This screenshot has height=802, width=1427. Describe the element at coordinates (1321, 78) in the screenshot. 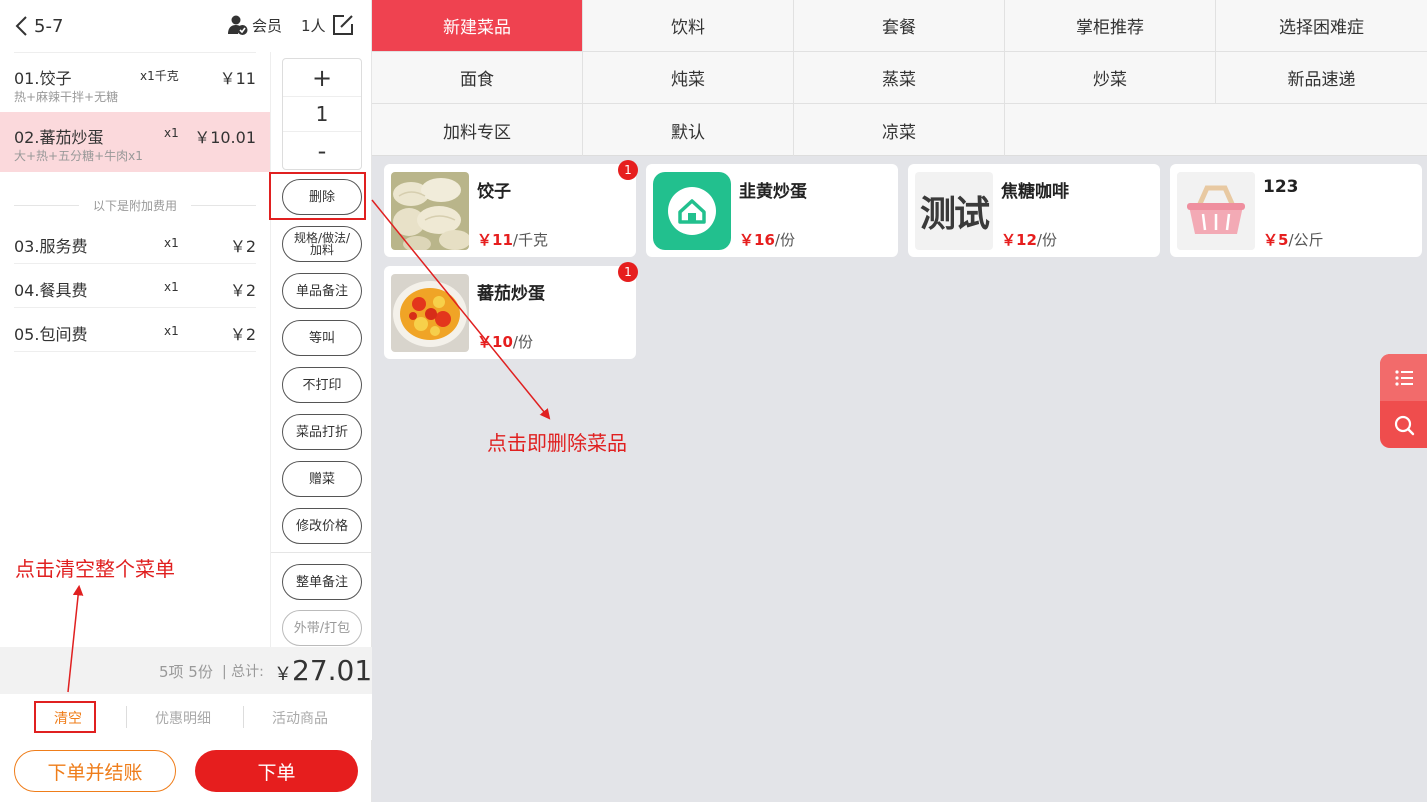

I see `category-tab: 新品速递` at that location.